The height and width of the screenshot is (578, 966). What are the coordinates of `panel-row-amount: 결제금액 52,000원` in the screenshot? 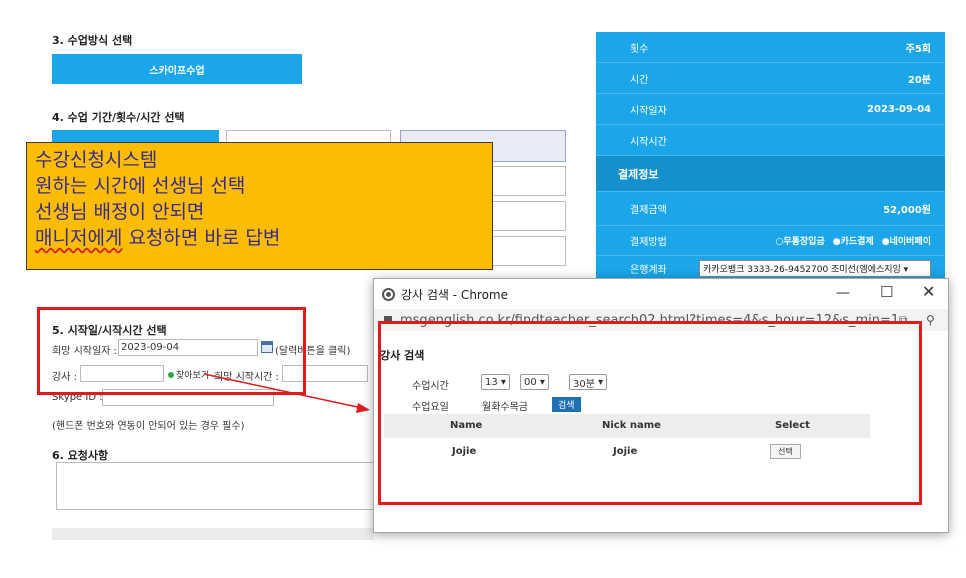 It's located at (770, 209).